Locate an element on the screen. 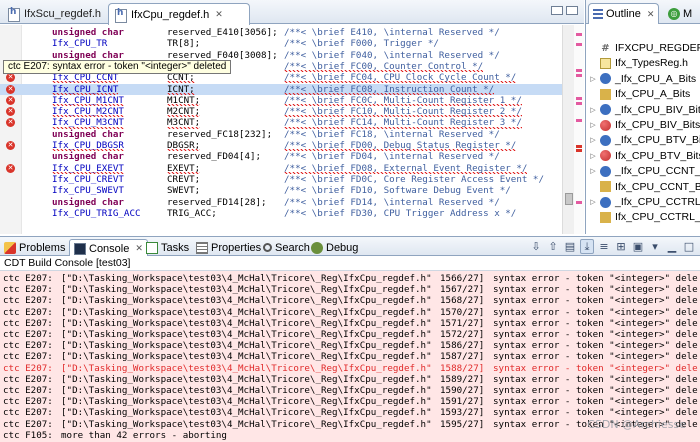 The height and width of the screenshot is (442, 700). overview-ruler is located at coordinates (579, 129).